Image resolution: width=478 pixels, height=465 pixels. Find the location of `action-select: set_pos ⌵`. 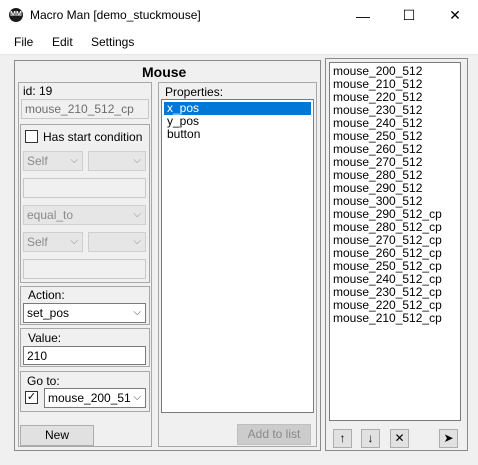

action-select: set_pos ⌵ is located at coordinates (84, 313).